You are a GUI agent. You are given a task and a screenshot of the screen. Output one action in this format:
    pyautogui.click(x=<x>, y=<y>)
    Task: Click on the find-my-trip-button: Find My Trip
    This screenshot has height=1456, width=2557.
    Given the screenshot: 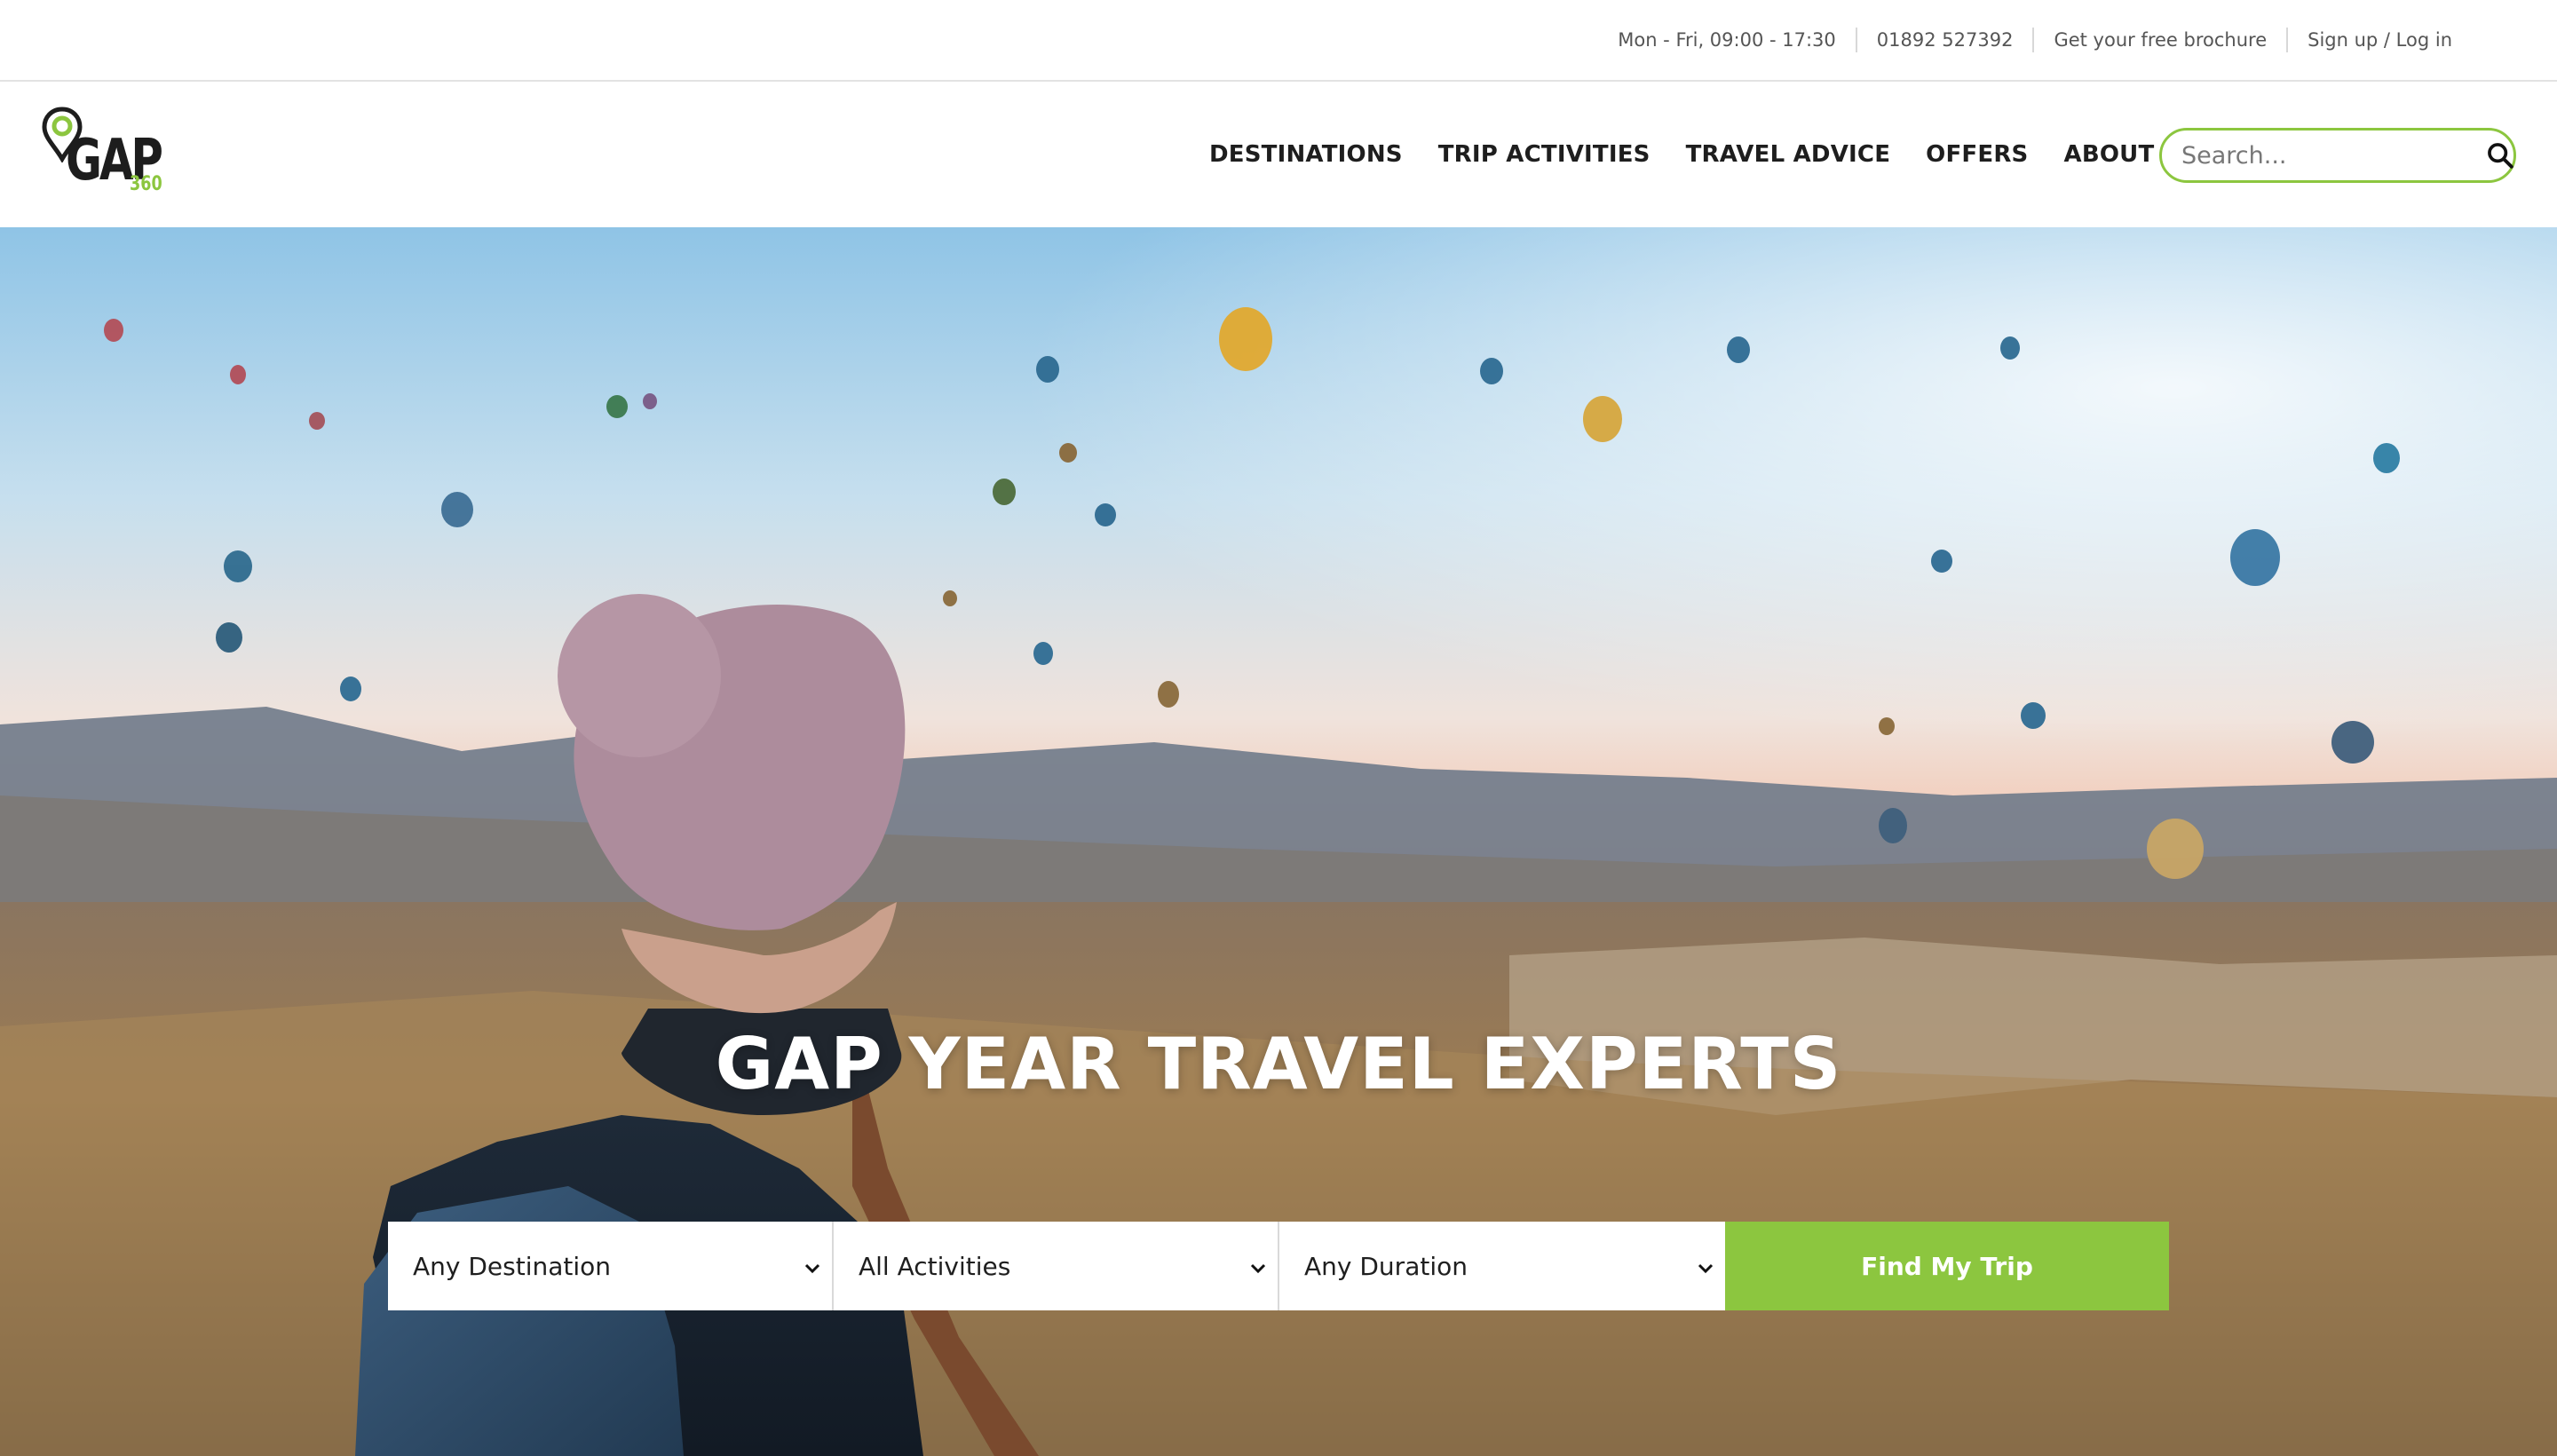 What is the action you would take?
    pyautogui.click(x=1947, y=1266)
    